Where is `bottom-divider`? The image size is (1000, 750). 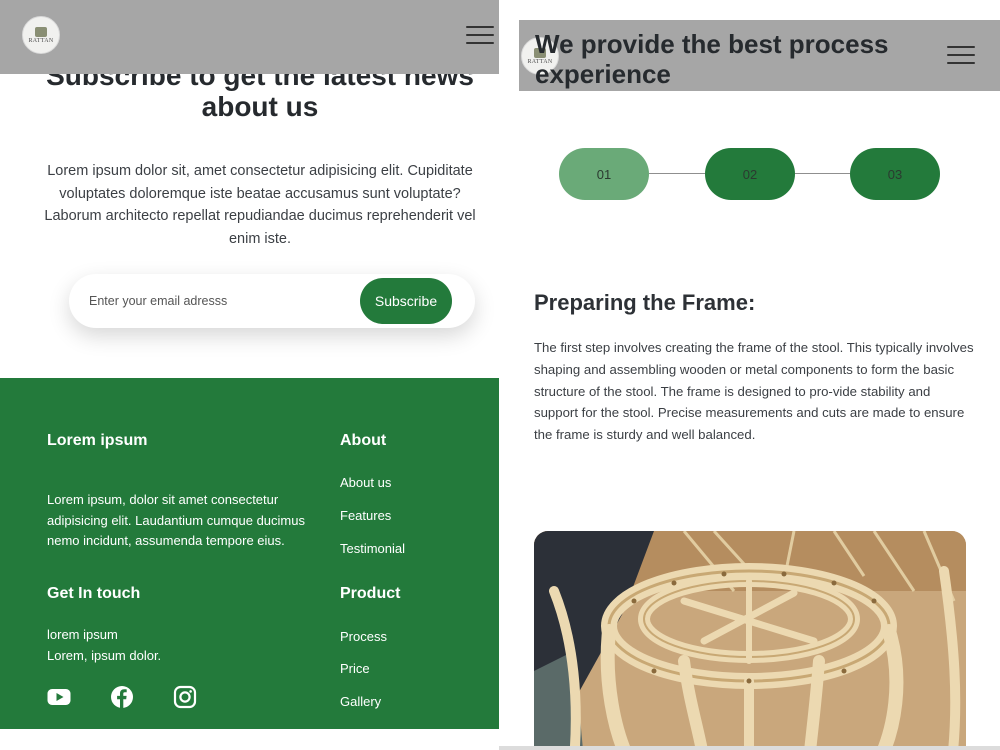 bottom-divider is located at coordinates (749, 748).